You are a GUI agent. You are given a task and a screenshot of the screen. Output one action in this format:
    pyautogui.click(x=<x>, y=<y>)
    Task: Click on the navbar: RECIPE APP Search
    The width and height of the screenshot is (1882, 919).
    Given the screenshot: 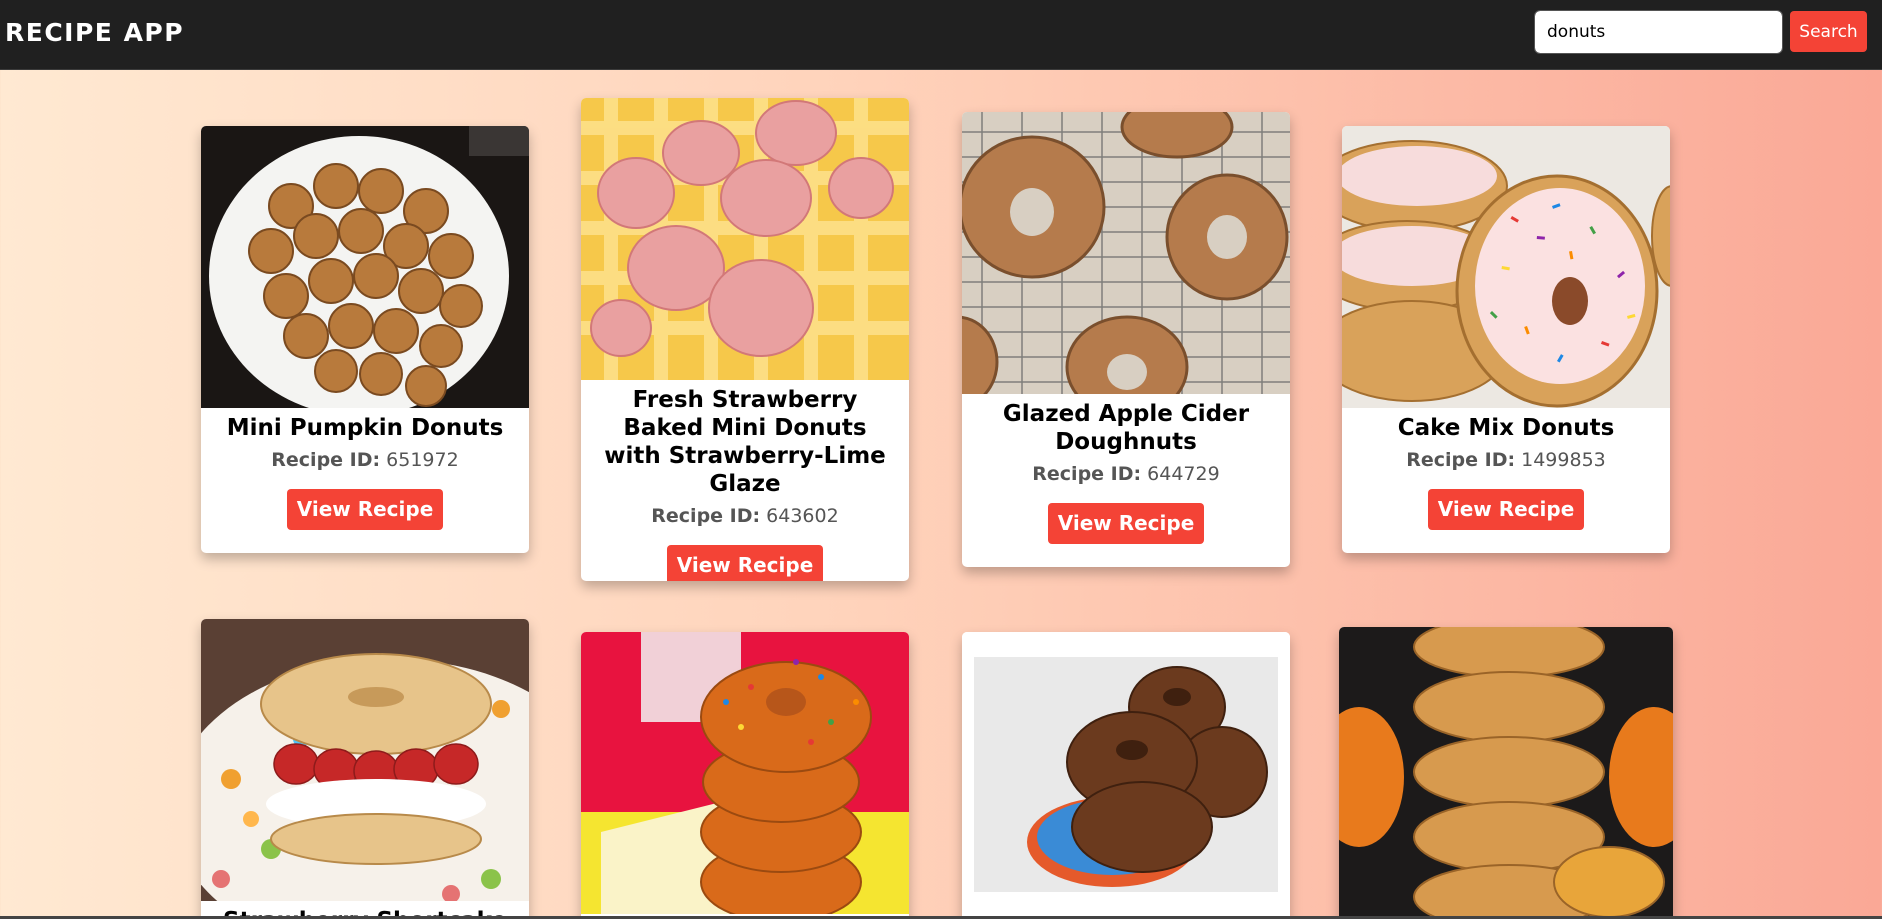 What is the action you would take?
    pyautogui.click(x=941, y=35)
    